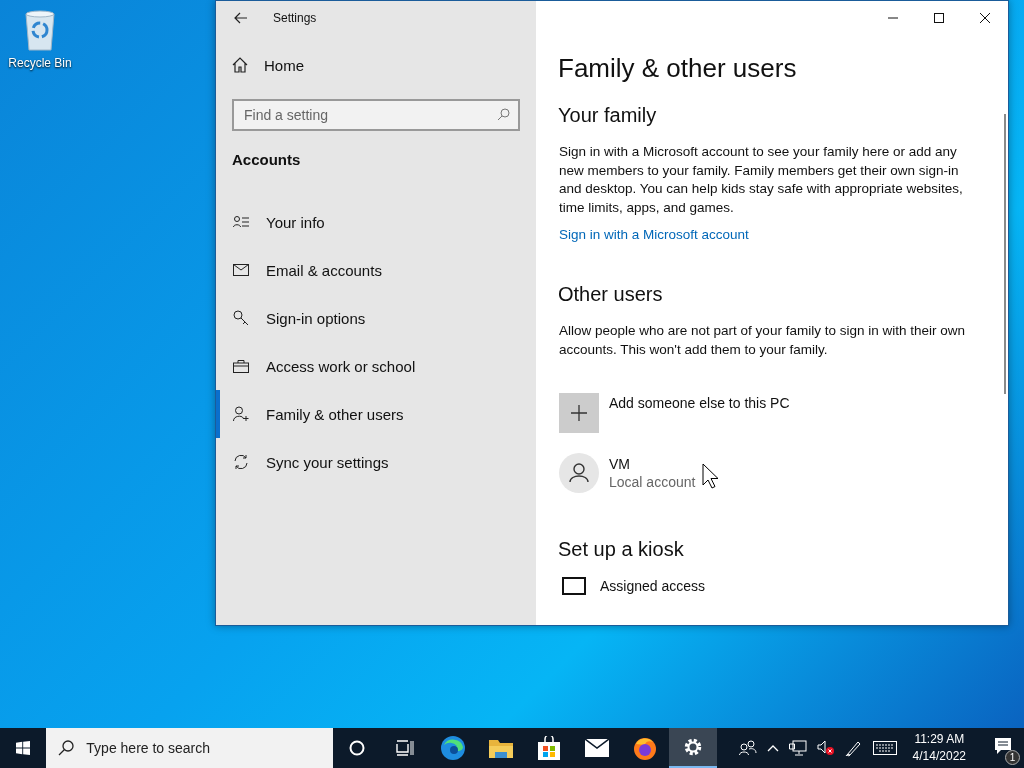 The height and width of the screenshot is (768, 1024). I want to click on search-field: Find a setting, so click(376, 115).